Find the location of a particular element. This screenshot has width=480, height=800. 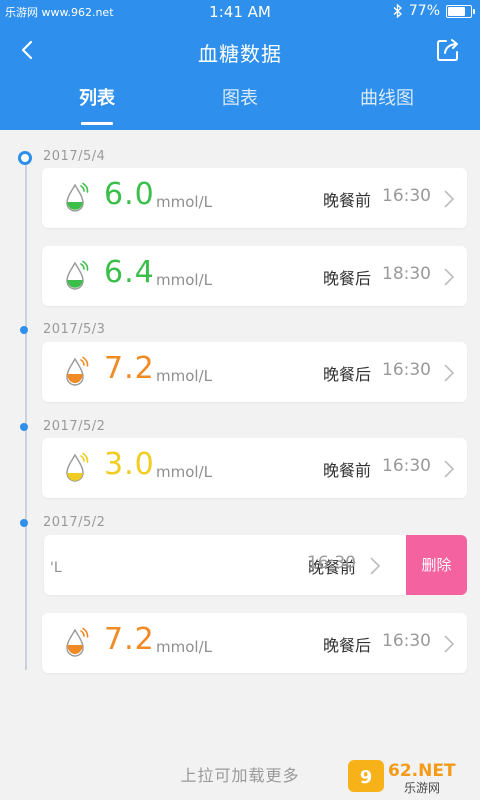

record-time: 18:30 is located at coordinates (406, 274).